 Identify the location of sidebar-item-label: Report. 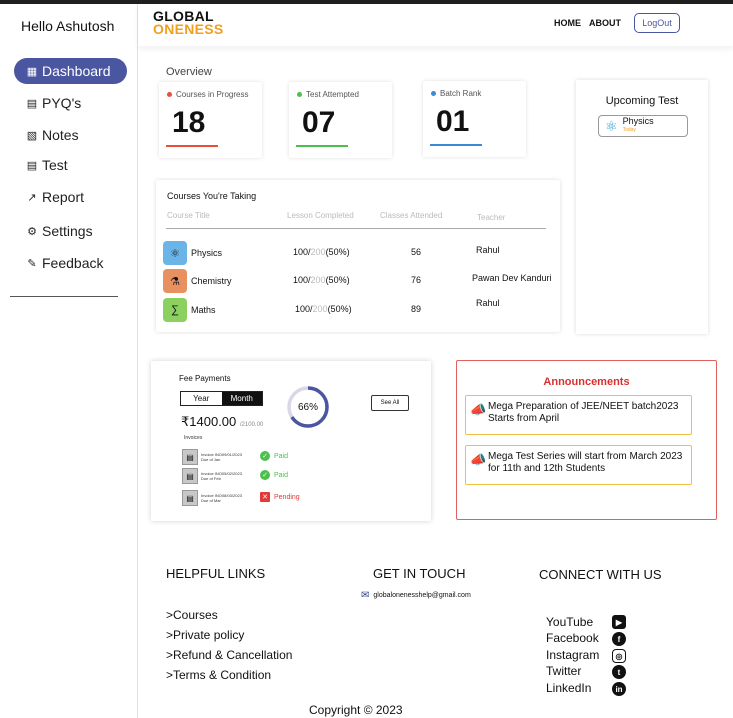
(63, 197).